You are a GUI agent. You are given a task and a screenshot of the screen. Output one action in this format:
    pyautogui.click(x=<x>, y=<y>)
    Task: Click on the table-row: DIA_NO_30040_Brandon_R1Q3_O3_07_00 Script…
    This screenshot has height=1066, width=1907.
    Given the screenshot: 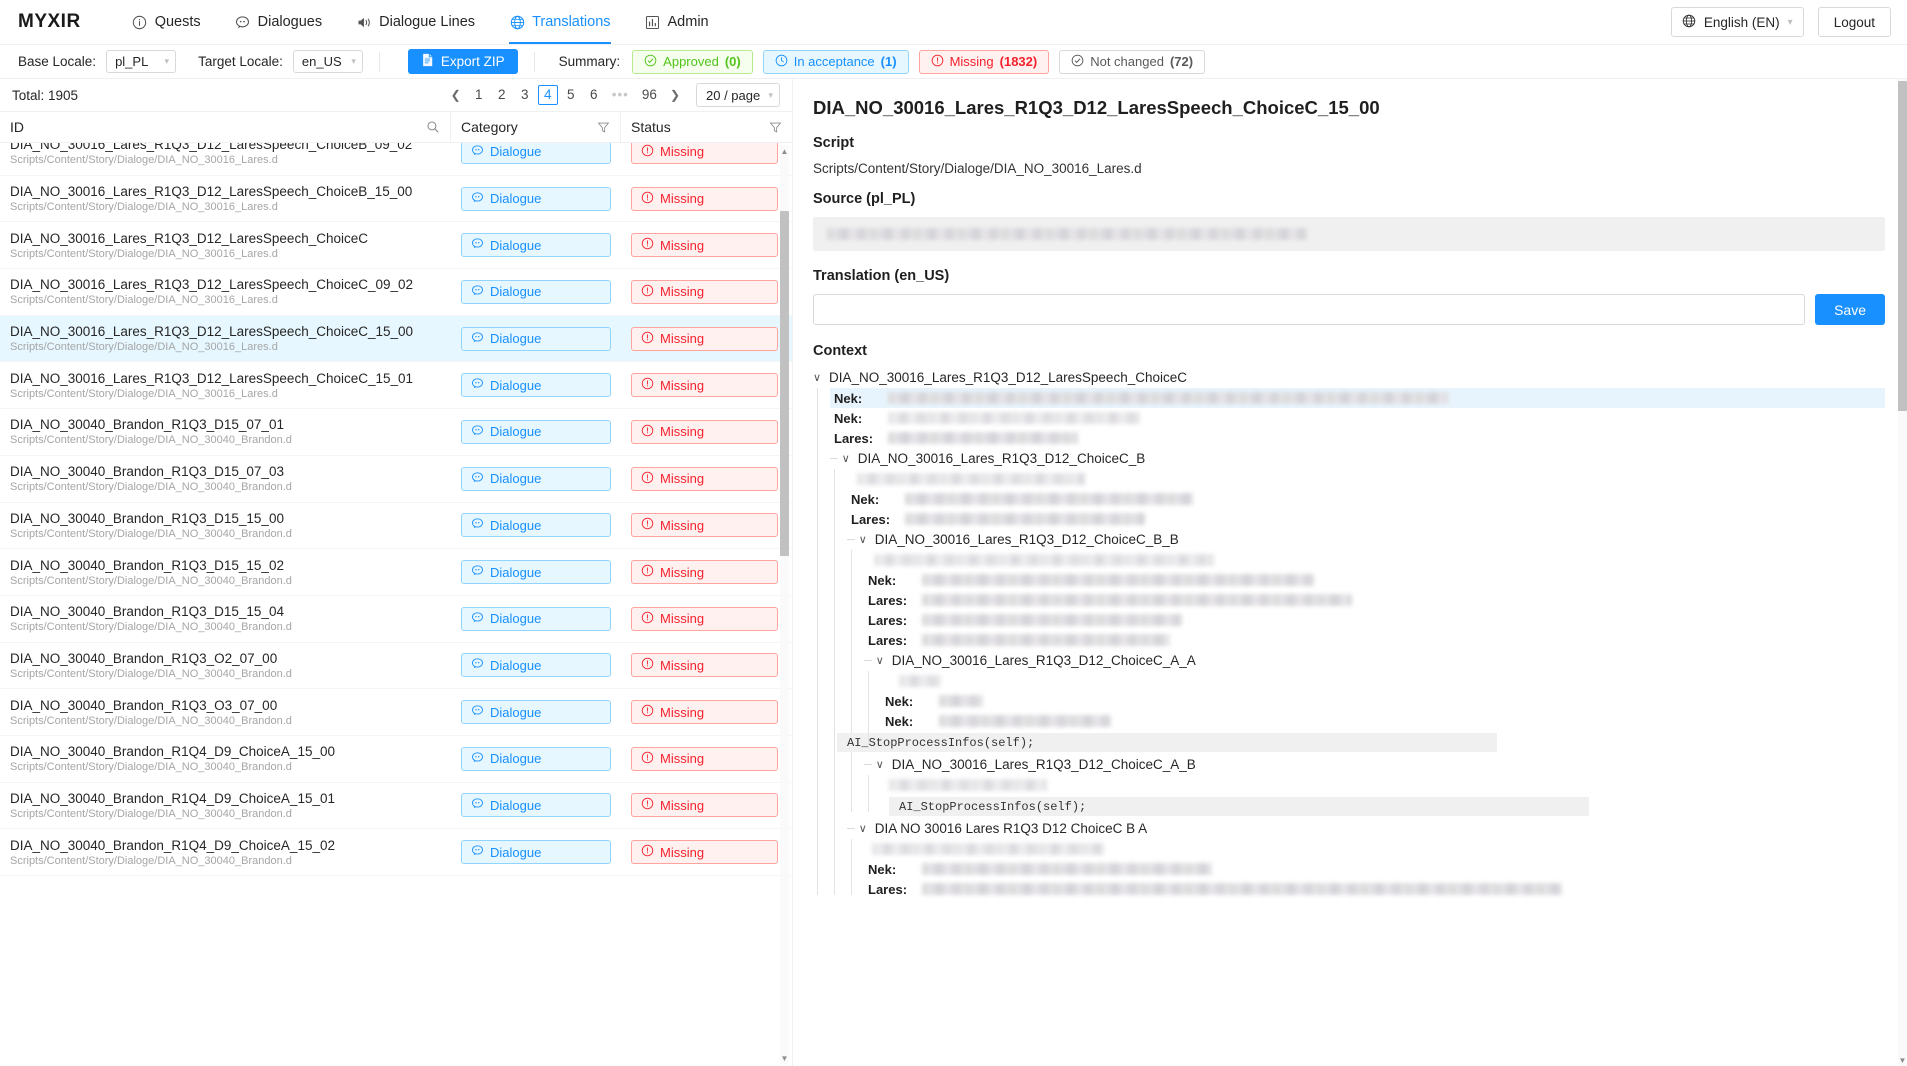 What is the action you would take?
    pyautogui.click(x=396, y=712)
    